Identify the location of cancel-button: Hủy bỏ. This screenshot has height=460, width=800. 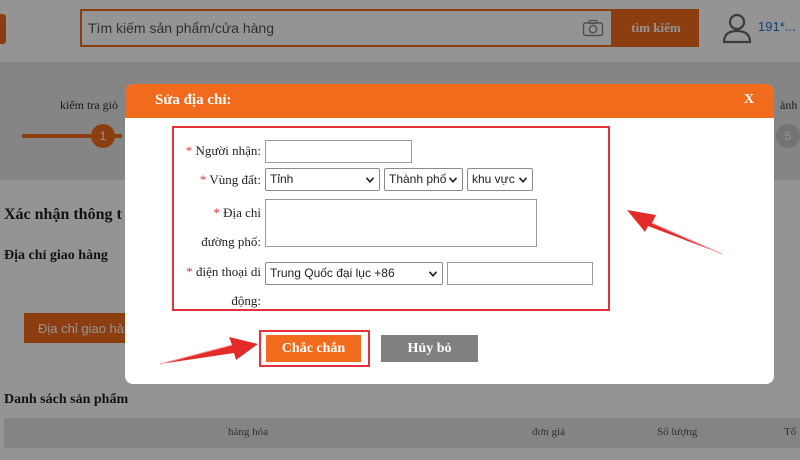
(429, 348).